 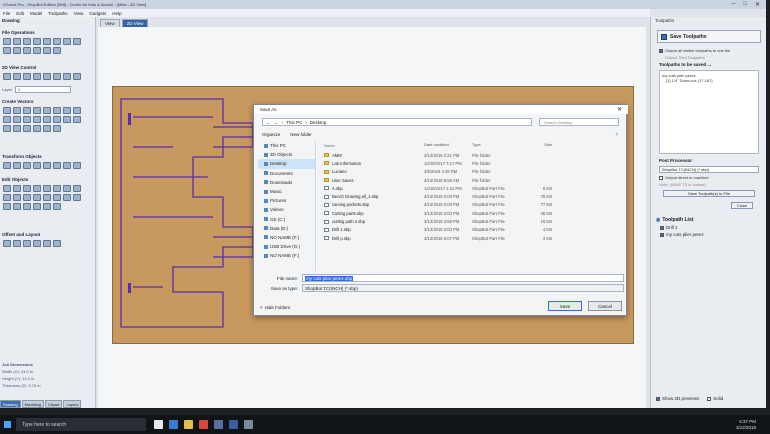 What do you see at coordinates (488, 205) in the screenshot?
I see `file-type: ShopBot Part File` at bounding box center [488, 205].